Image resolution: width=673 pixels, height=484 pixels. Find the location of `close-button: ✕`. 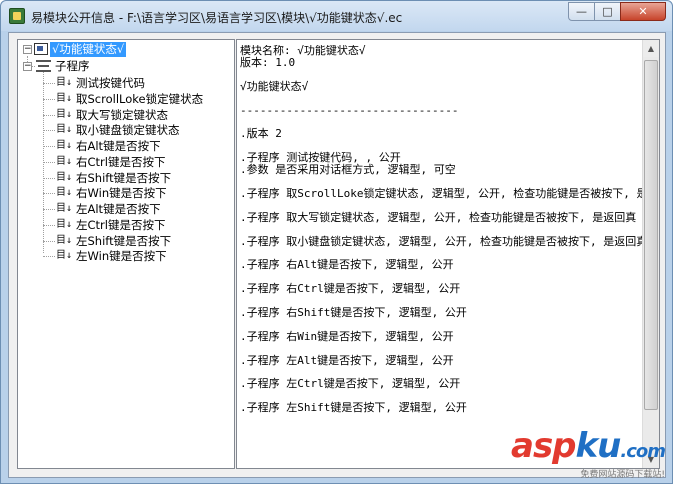

close-button: ✕ is located at coordinates (643, 11).